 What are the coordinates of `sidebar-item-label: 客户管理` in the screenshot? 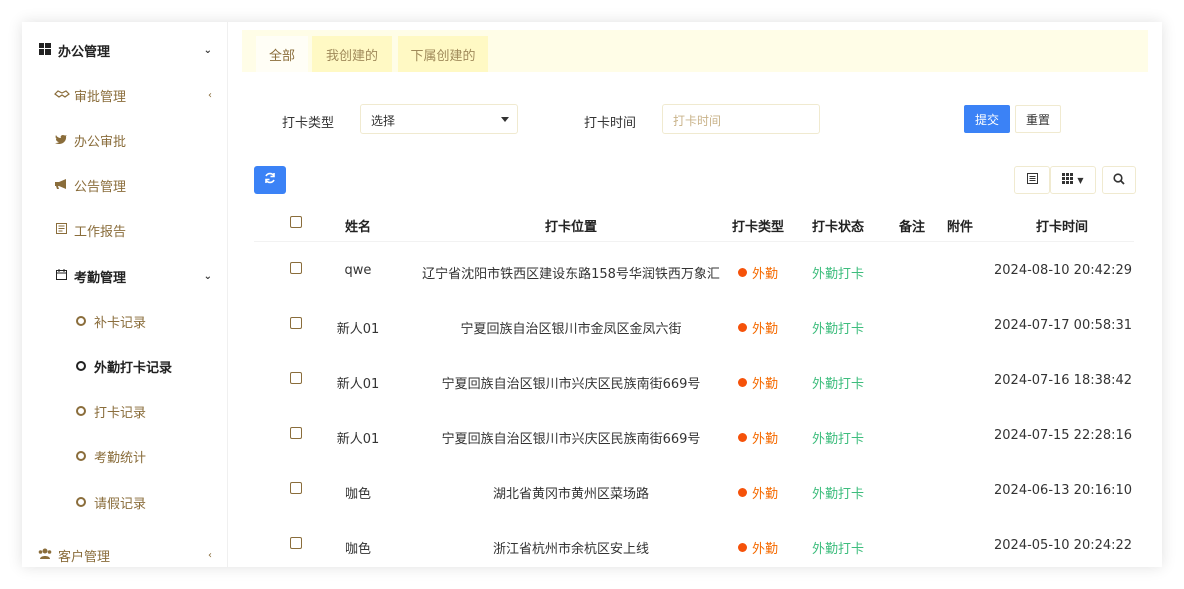 It's located at (84, 557).